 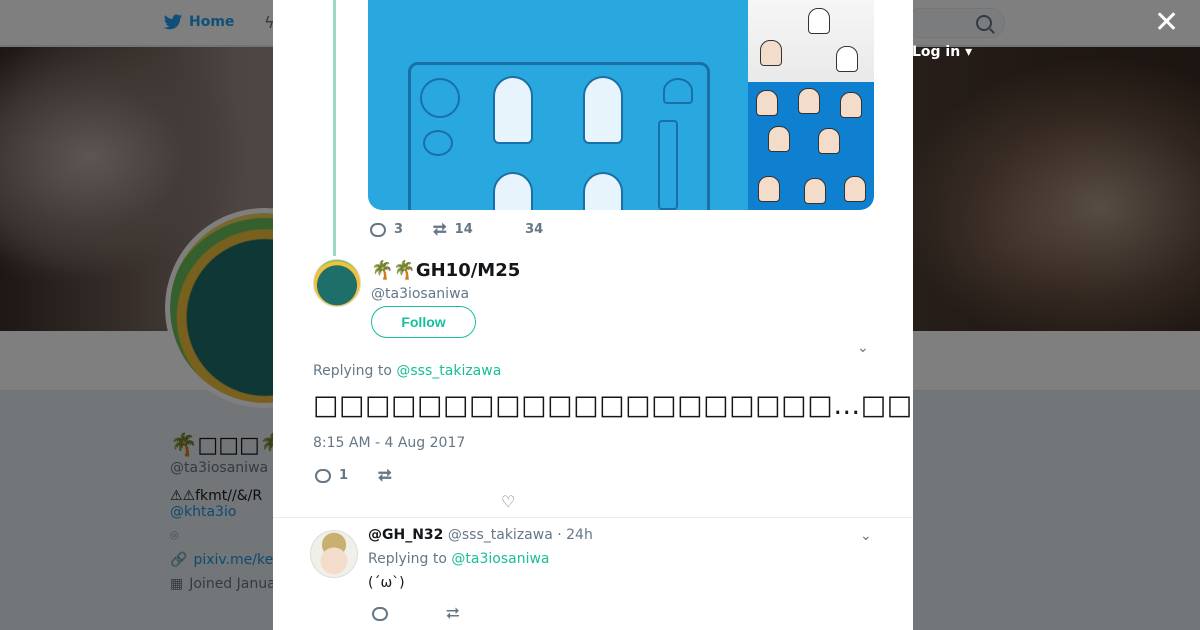 What do you see at coordinates (431, 614) in the screenshot?
I see `reply-actions: ⮂` at bounding box center [431, 614].